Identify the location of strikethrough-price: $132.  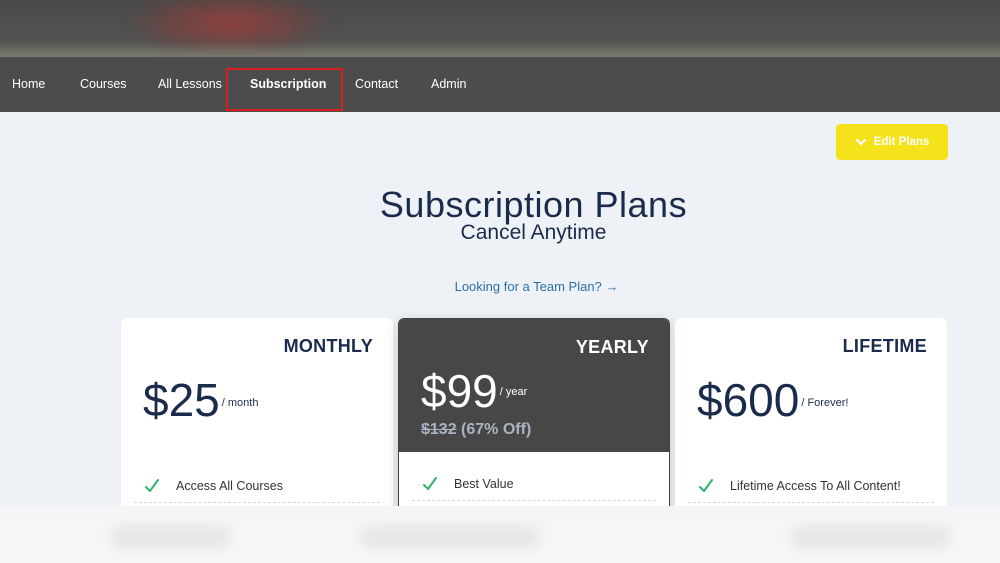
(439, 429).